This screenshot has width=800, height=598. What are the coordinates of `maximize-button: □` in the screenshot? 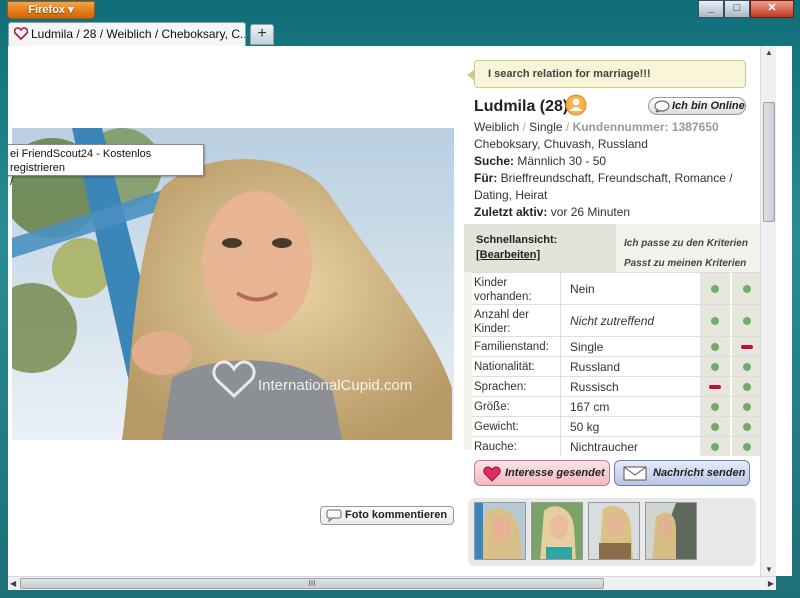 It's located at (737, 9).